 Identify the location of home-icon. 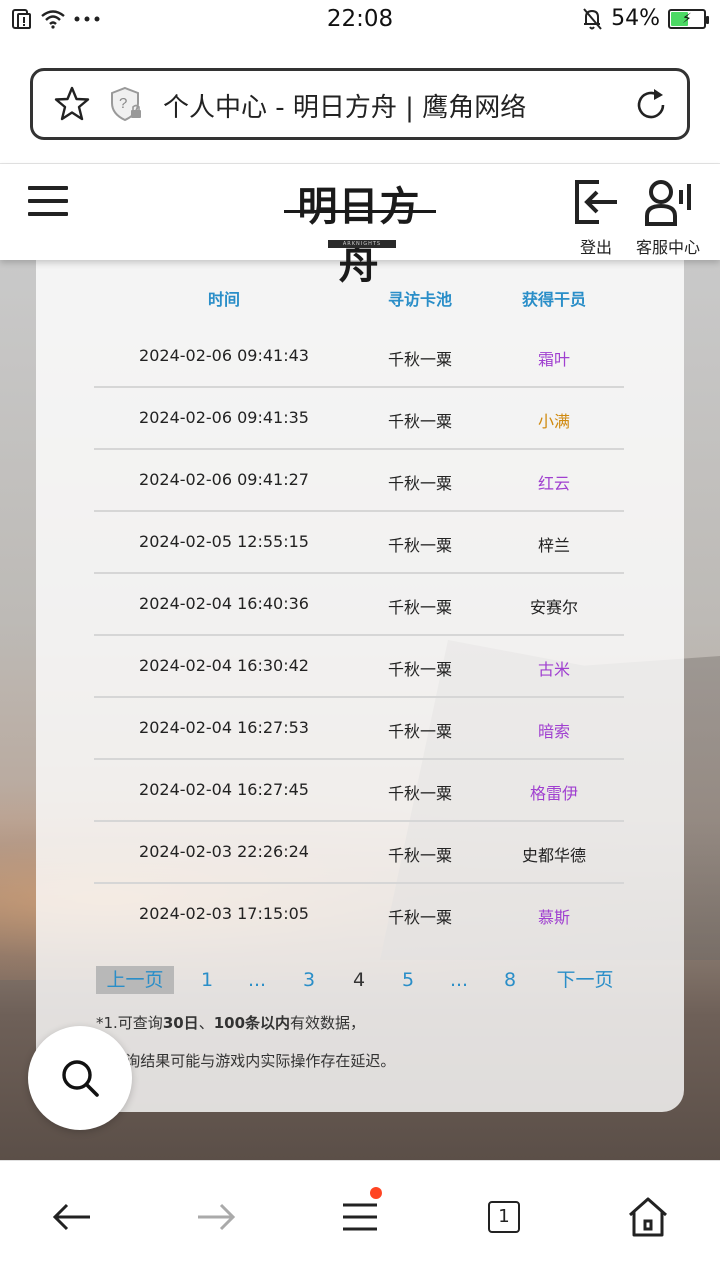
(648, 1217).